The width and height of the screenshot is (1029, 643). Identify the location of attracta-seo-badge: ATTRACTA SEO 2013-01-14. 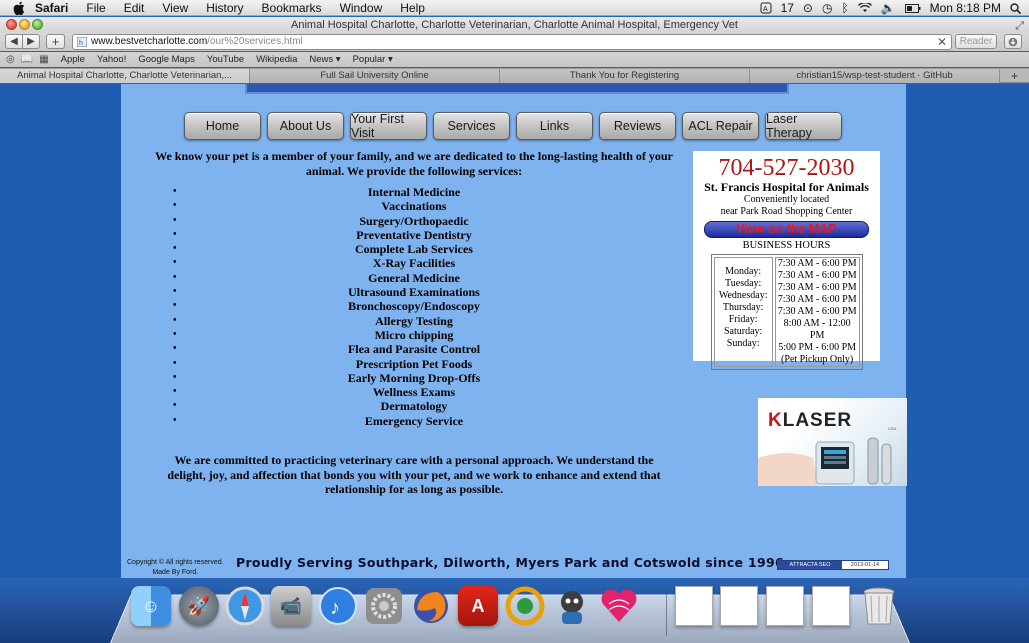
(833, 565).